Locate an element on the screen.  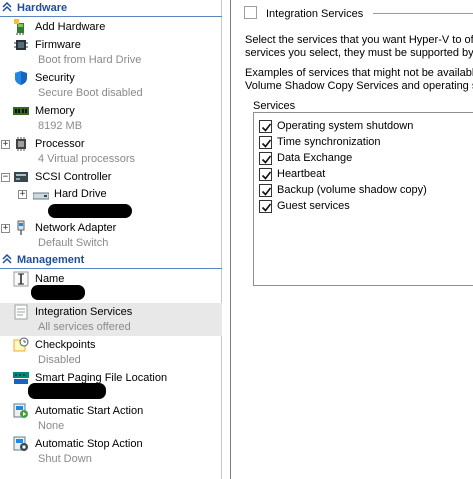
name-text-cursor-icon is located at coordinates (21, 279).